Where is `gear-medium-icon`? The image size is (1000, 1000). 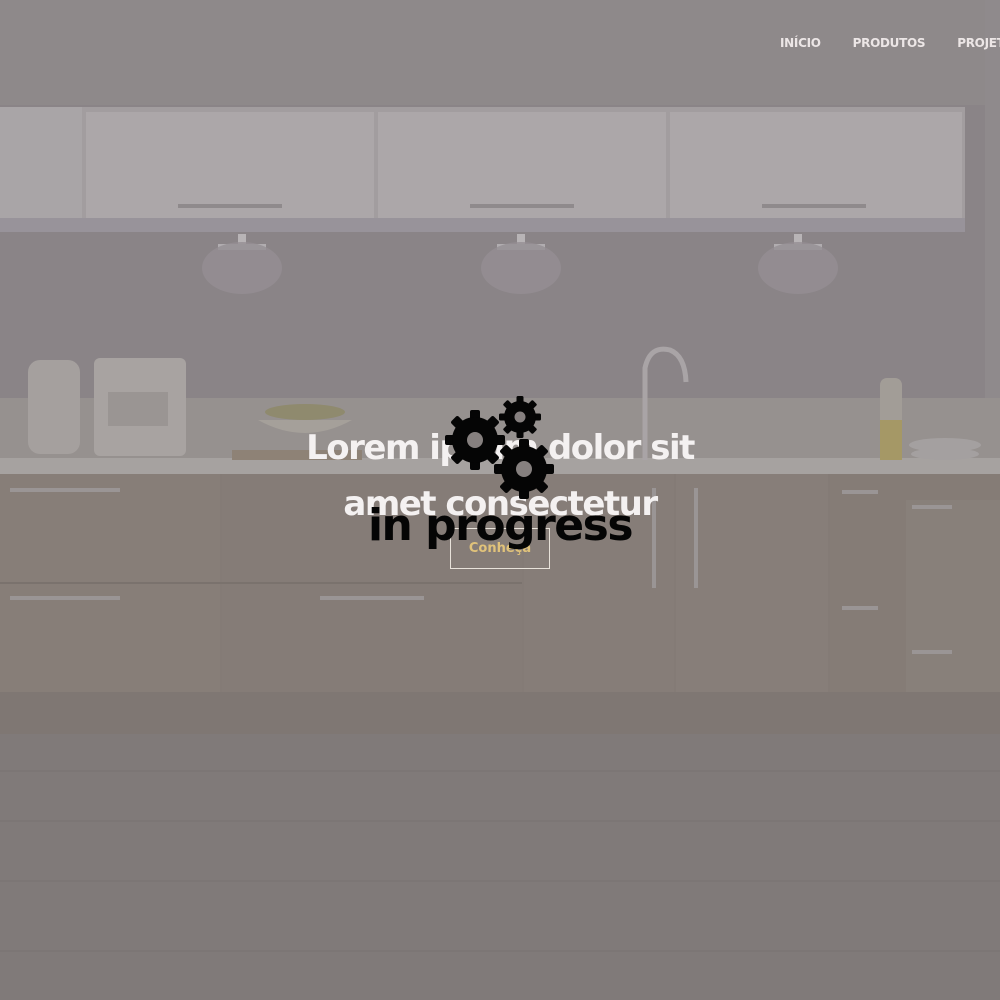
gear-medium-icon is located at coordinates (524, 469).